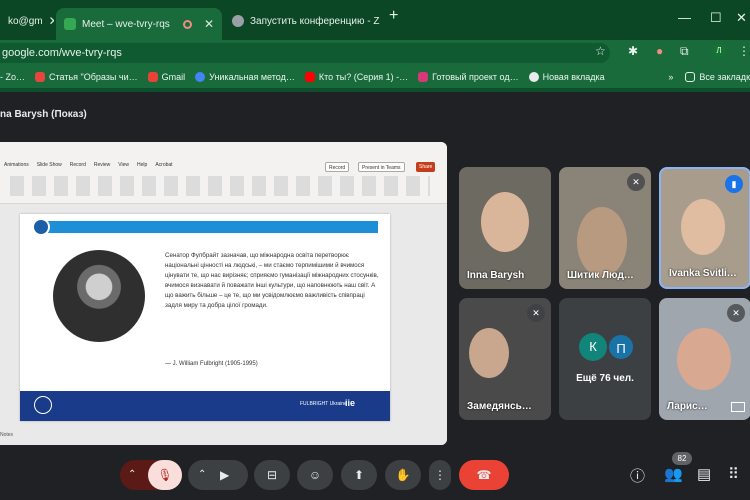 This screenshot has width=750, height=500. Describe the element at coordinates (187, 24) in the screenshot. I see `recording-icon` at that location.